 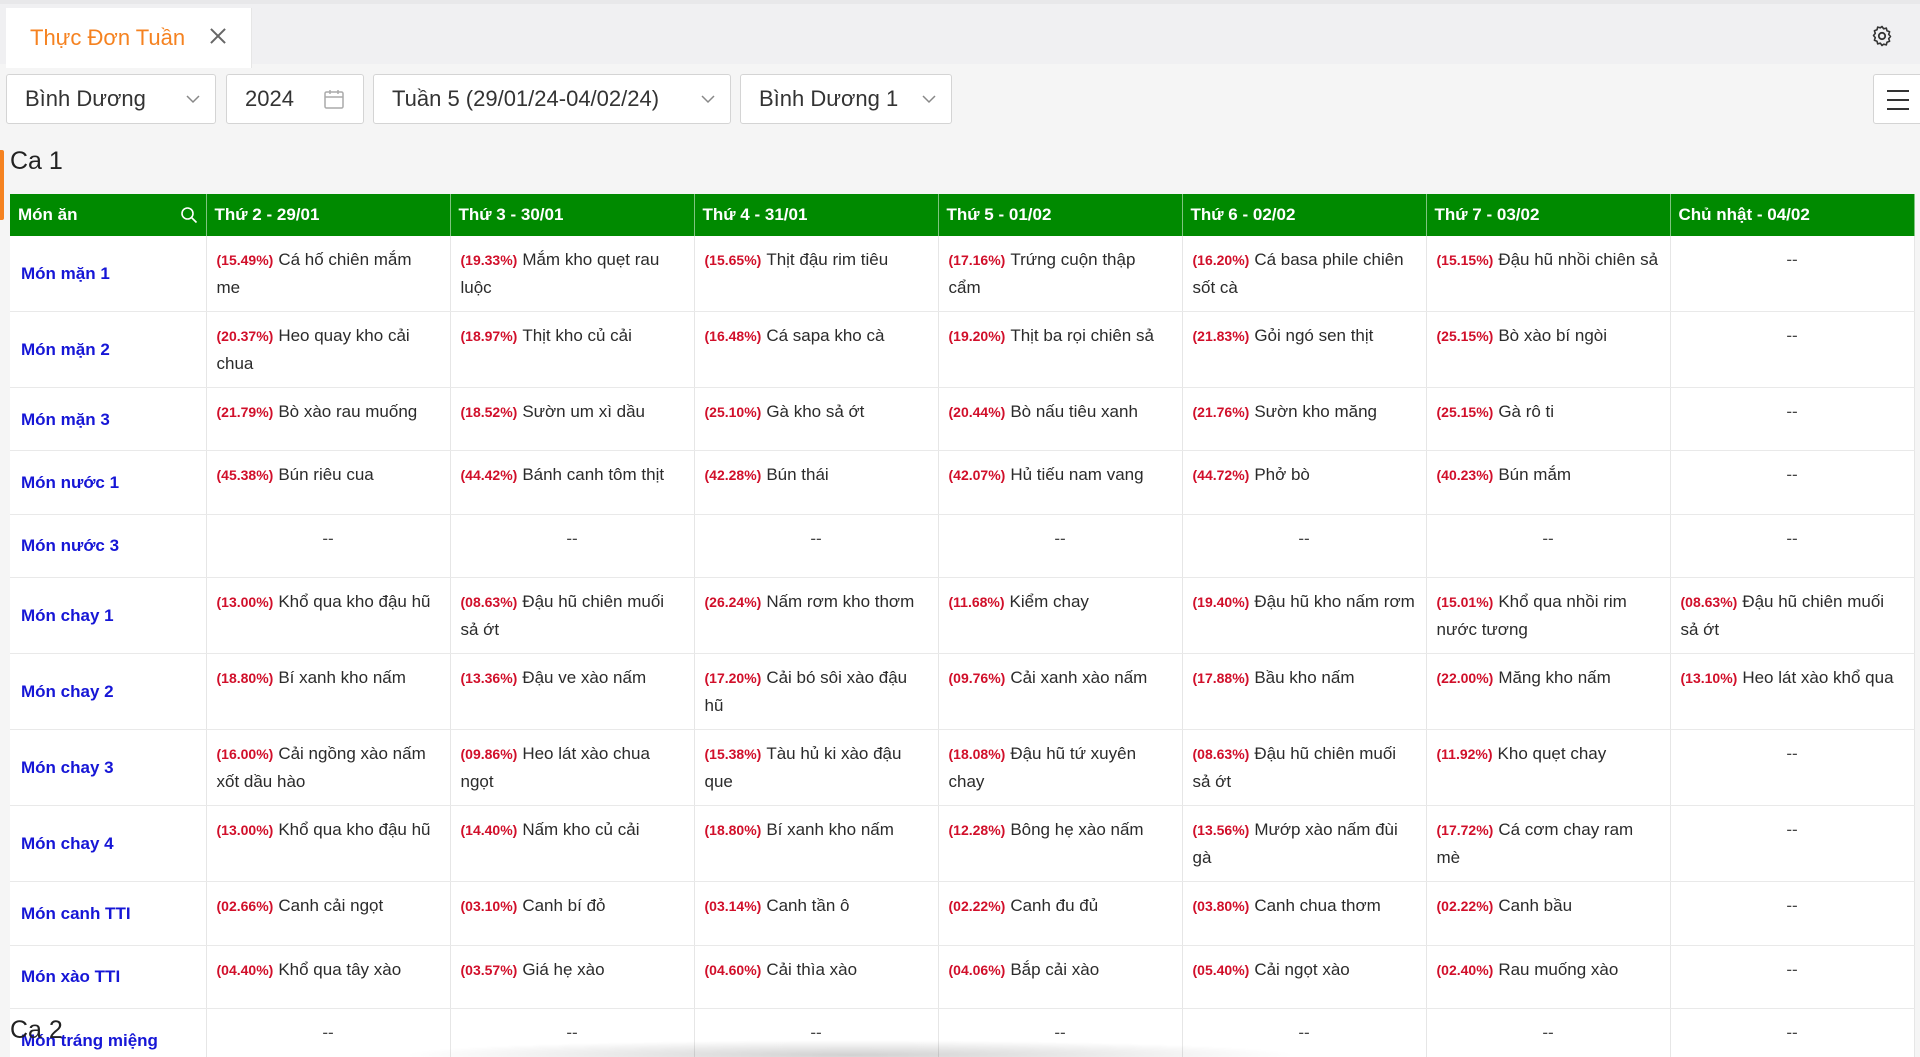 What do you see at coordinates (572, 844) in the screenshot?
I see `menu-cell: (14.40%) Nấm kho củ cải` at bounding box center [572, 844].